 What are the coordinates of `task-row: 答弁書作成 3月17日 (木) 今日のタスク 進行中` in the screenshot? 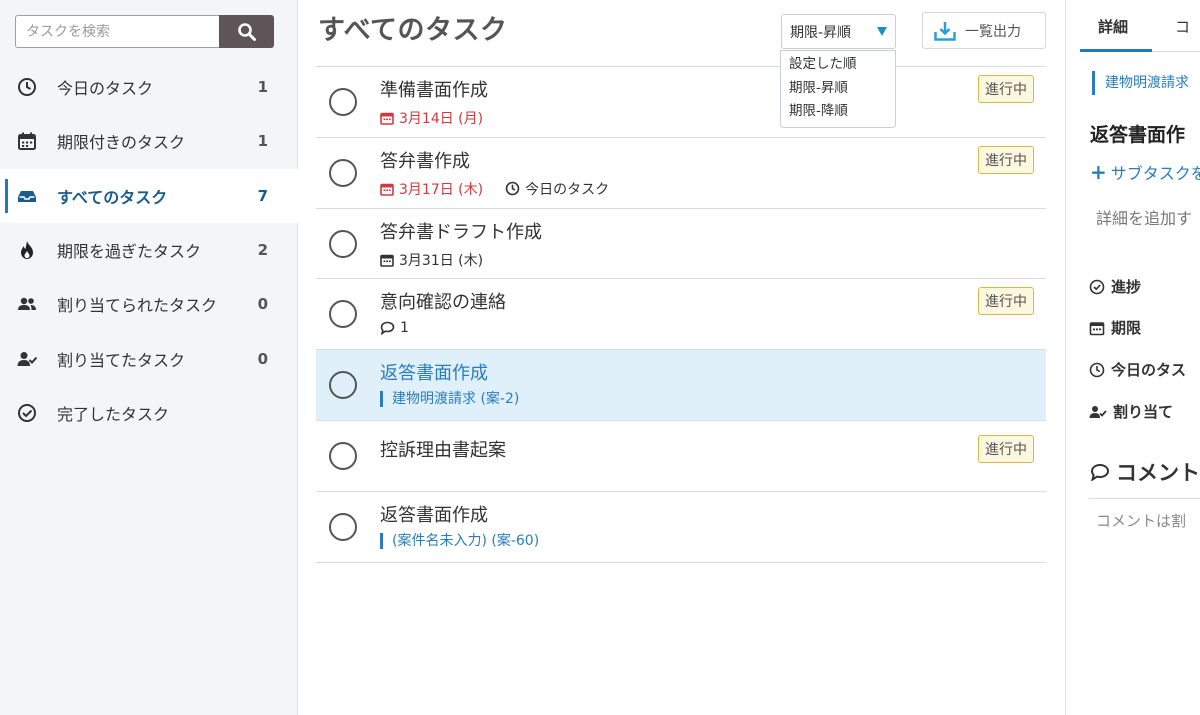 It's located at (681, 173).